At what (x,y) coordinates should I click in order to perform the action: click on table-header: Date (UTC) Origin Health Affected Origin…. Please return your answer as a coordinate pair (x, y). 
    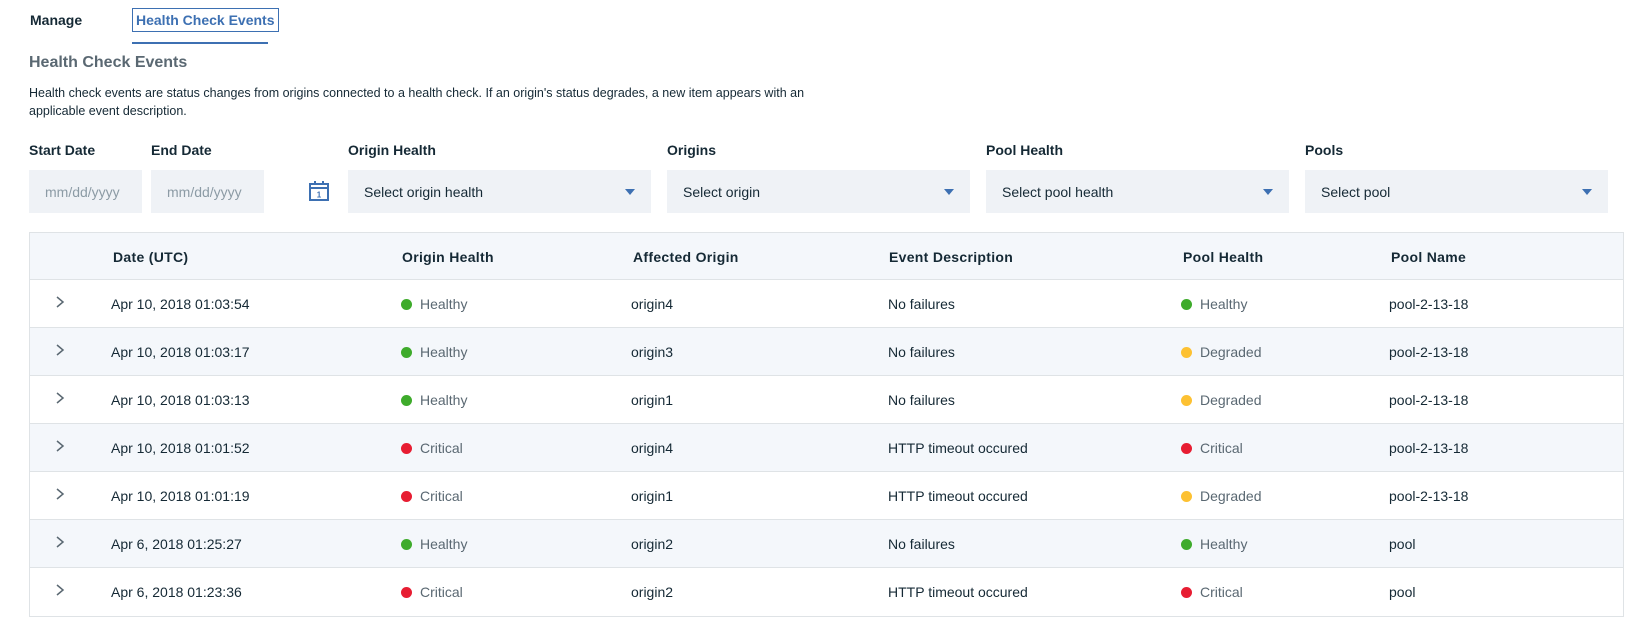
    Looking at the image, I should click on (826, 256).